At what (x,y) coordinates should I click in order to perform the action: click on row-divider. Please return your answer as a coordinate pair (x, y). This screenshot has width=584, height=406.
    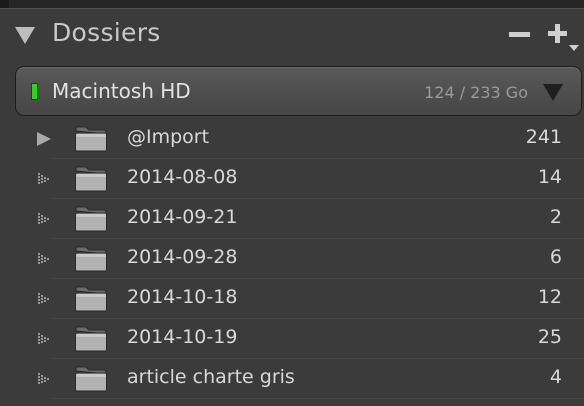
    Looking at the image, I should click on (318, 398).